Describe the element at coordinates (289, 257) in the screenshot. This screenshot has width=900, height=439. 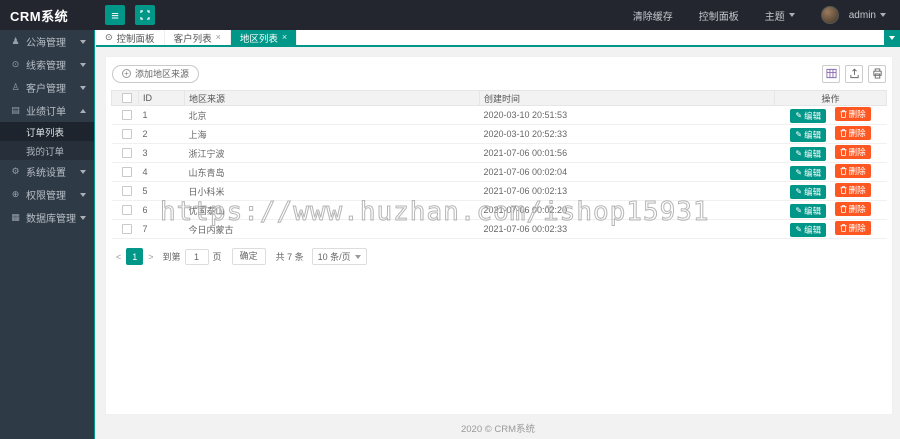
I see `total-count: 共 7 条` at that location.